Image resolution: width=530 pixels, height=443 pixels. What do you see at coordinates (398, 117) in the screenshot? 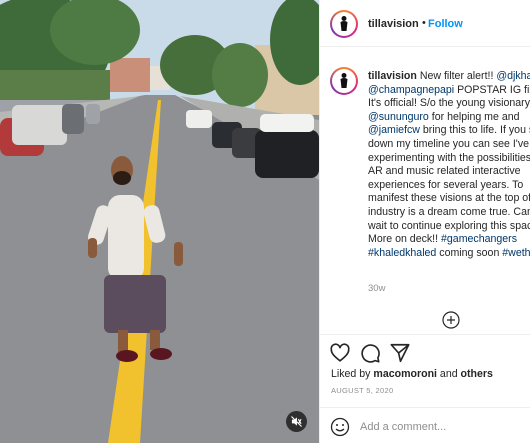
I see `mention-link: @sununguro` at bounding box center [398, 117].